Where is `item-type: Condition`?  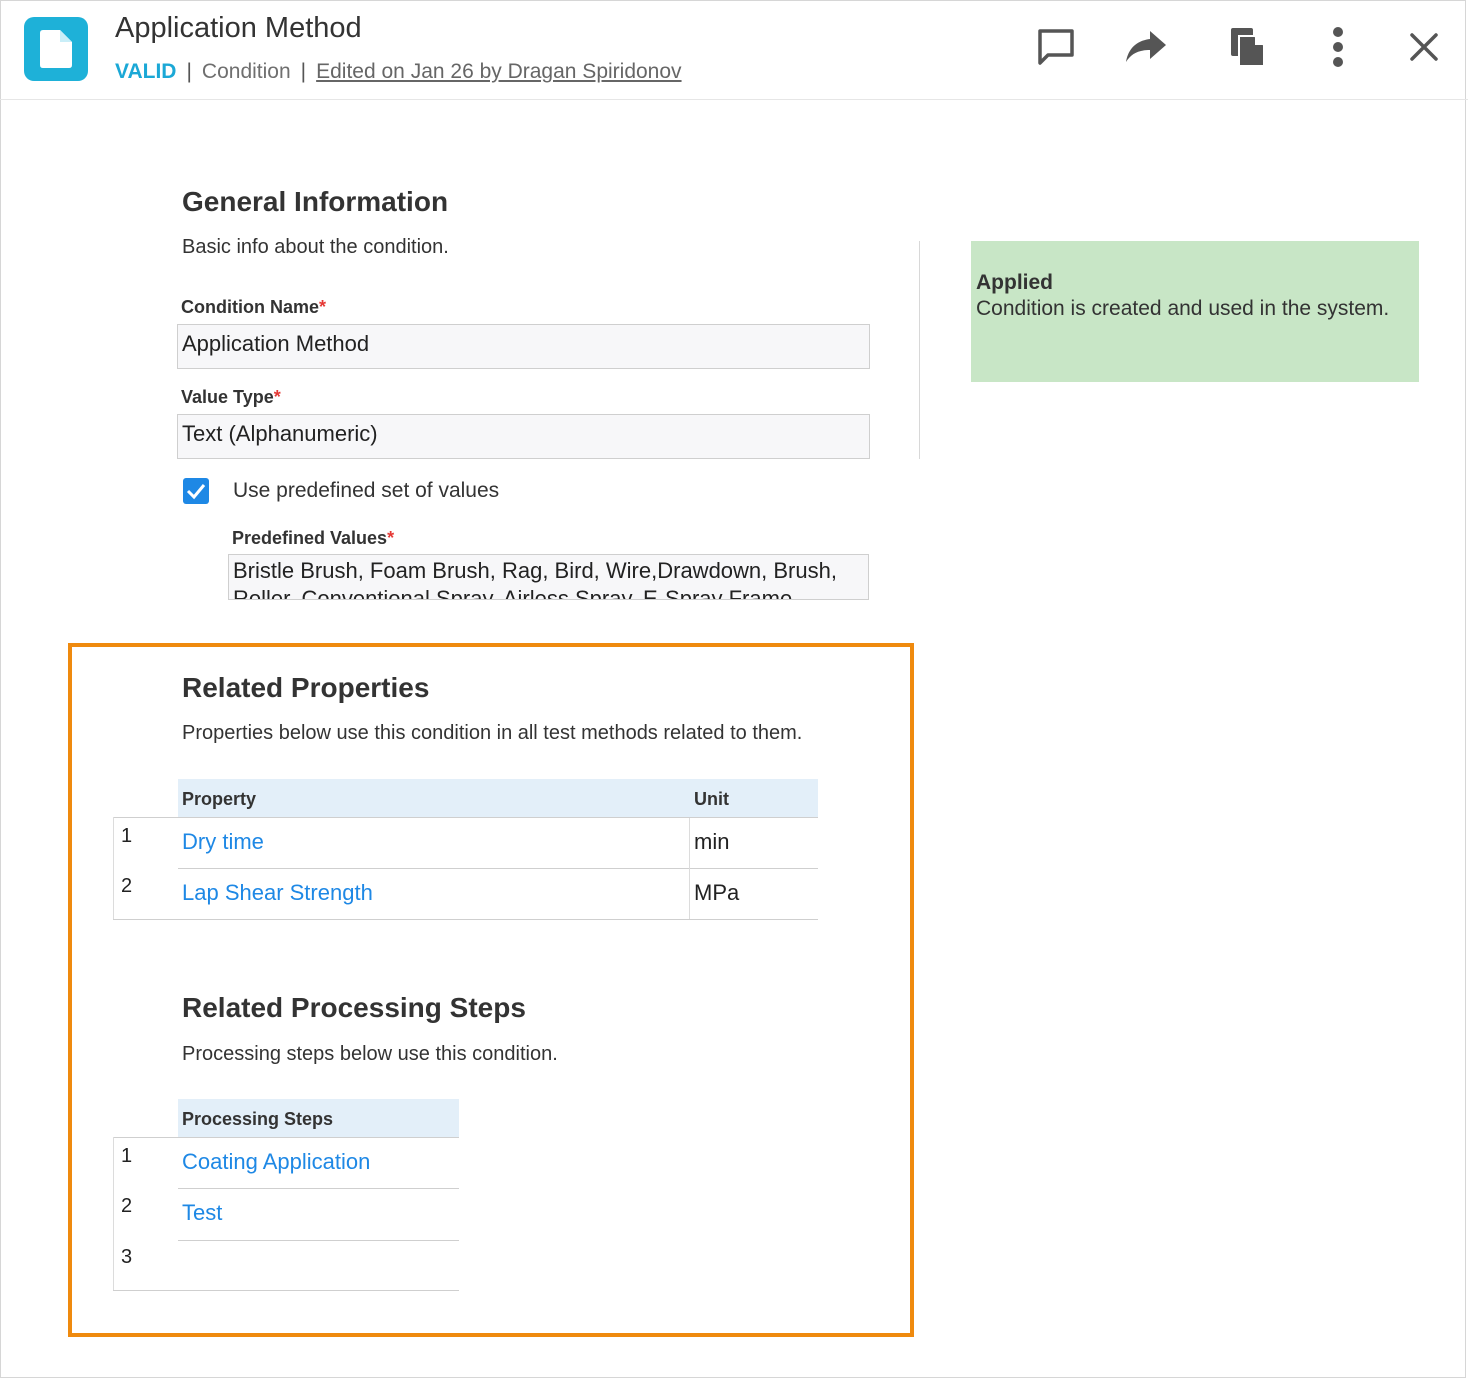
item-type: Condition is located at coordinates (246, 71).